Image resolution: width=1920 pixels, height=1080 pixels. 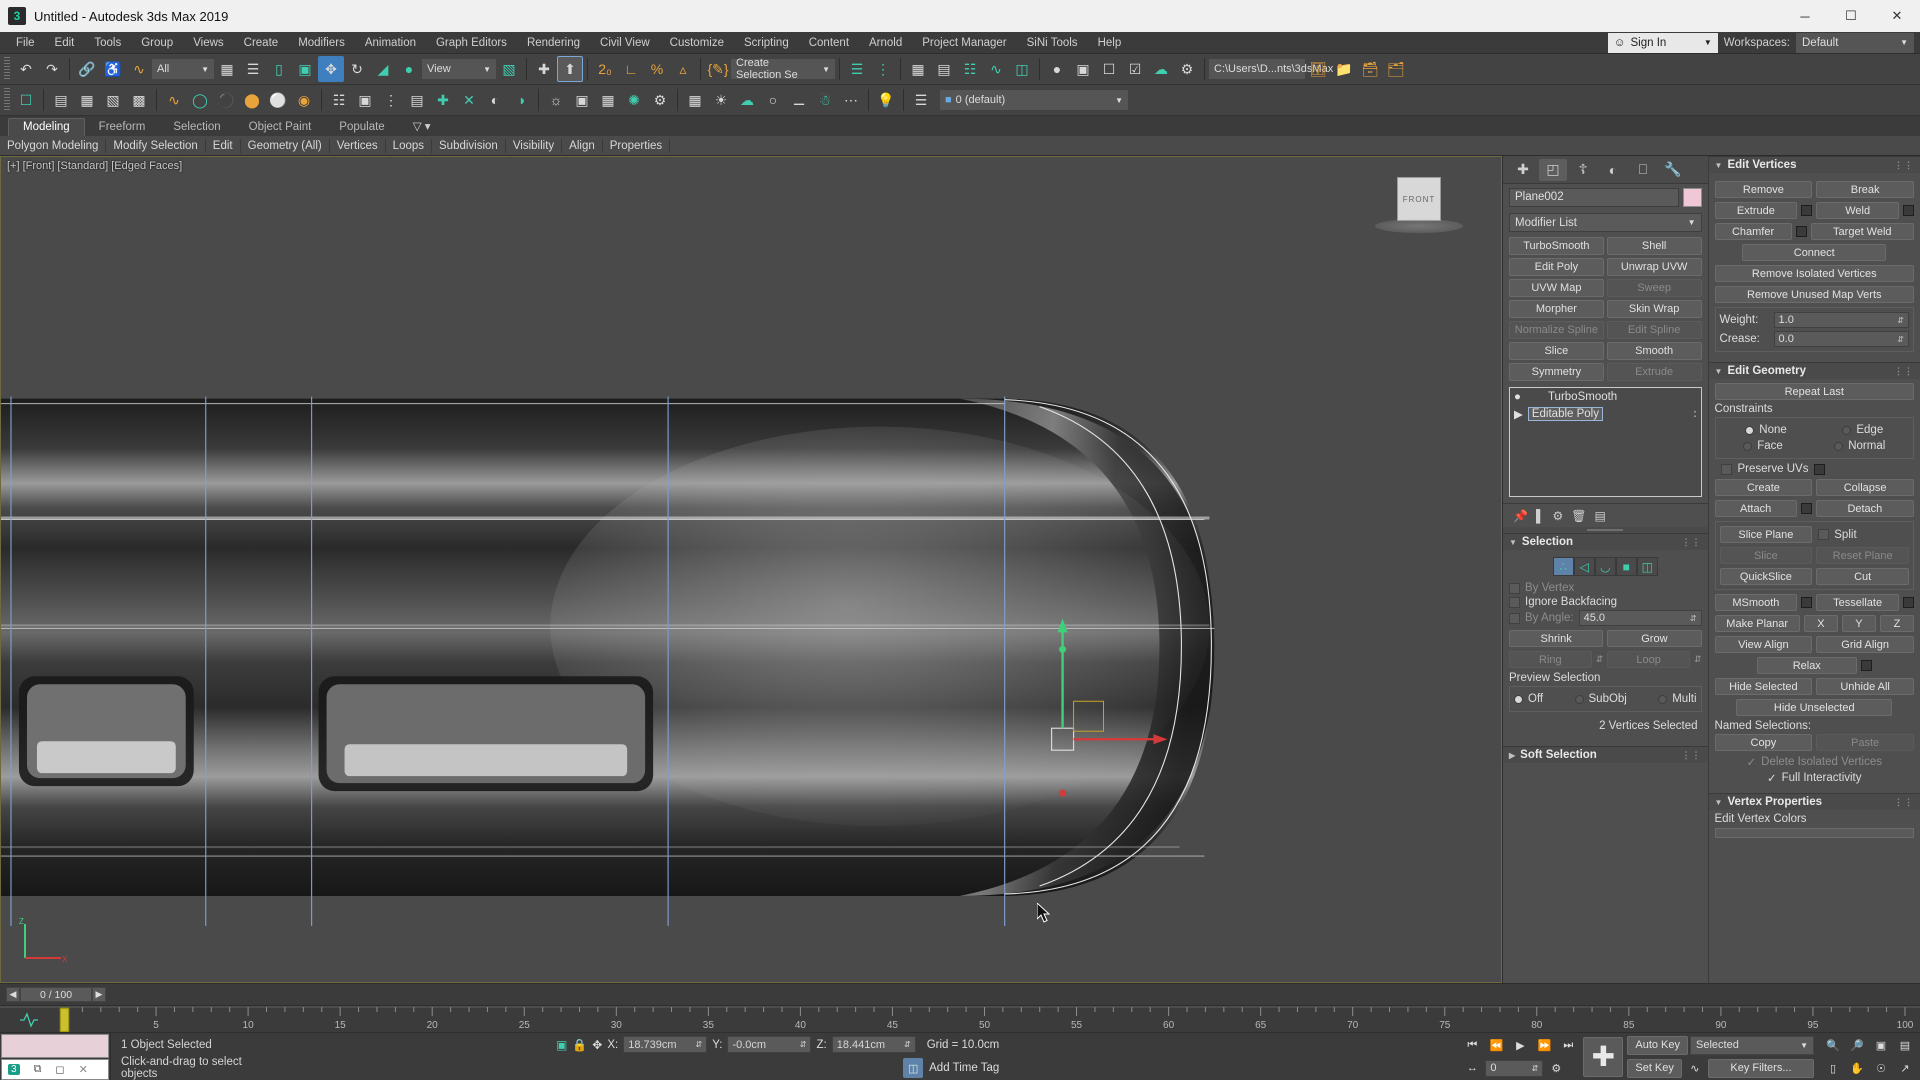 I want to click on break-button: Break, so click(x=1865, y=189).